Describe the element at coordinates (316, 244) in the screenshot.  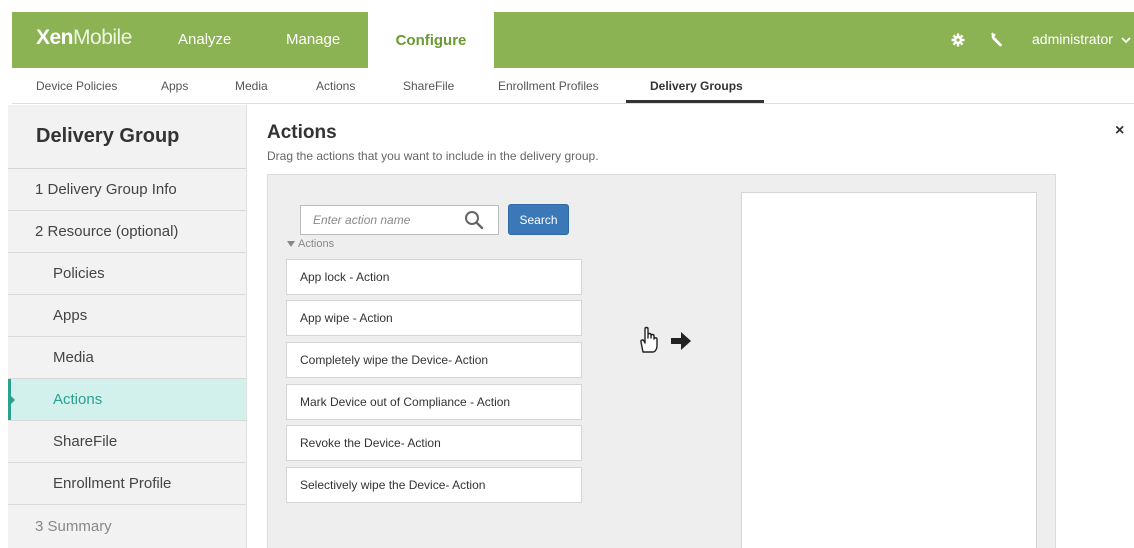
I see `actions-group-label: Actions` at that location.